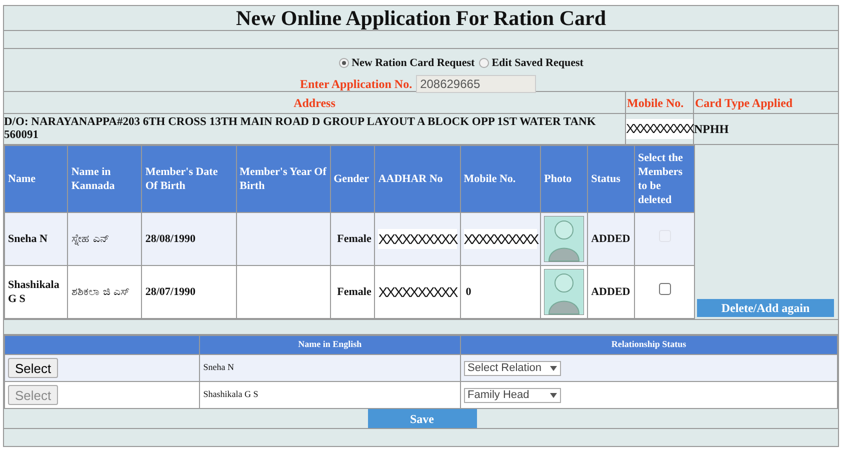  Describe the element at coordinates (90, 238) in the screenshot. I see `kannada-name: ಸ್ನೇಹ ಎನ್` at that location.